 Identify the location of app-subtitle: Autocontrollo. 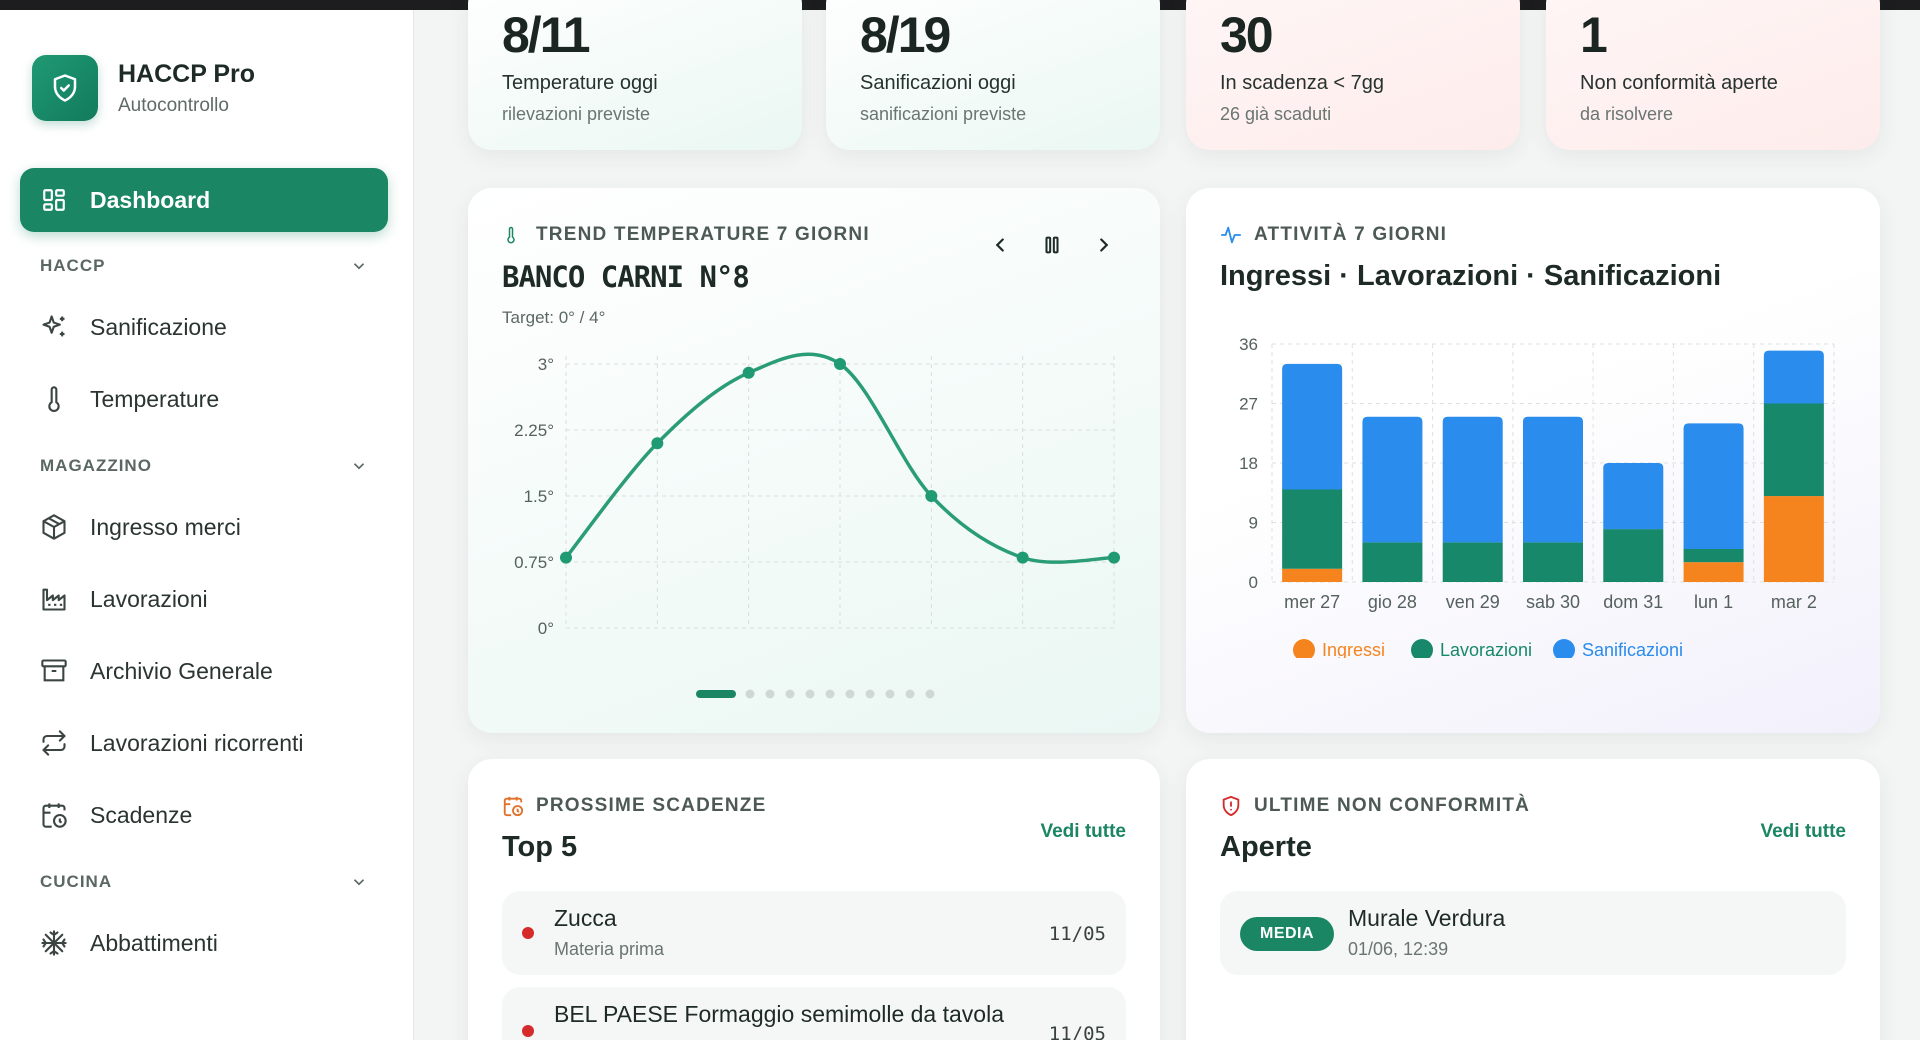
(173, 105).